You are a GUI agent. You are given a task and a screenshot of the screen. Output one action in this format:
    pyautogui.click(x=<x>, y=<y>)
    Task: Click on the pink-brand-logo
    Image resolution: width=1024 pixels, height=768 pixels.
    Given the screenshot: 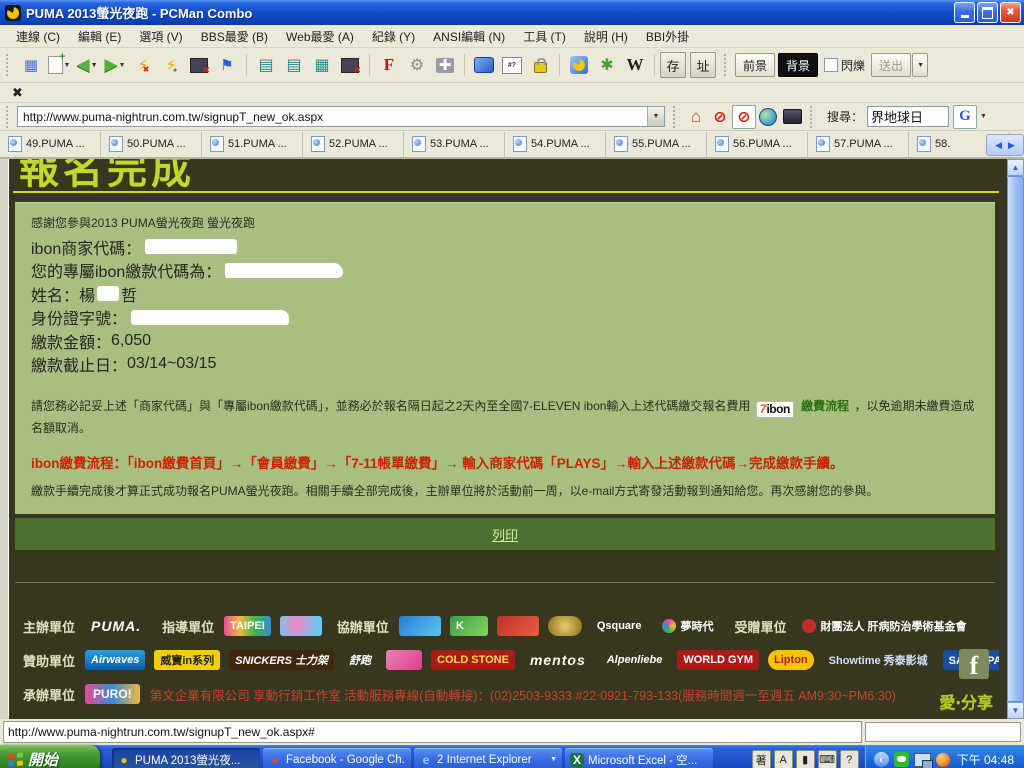 What is the action you would take?
    pyautogui.click(x=404, y=660)
    